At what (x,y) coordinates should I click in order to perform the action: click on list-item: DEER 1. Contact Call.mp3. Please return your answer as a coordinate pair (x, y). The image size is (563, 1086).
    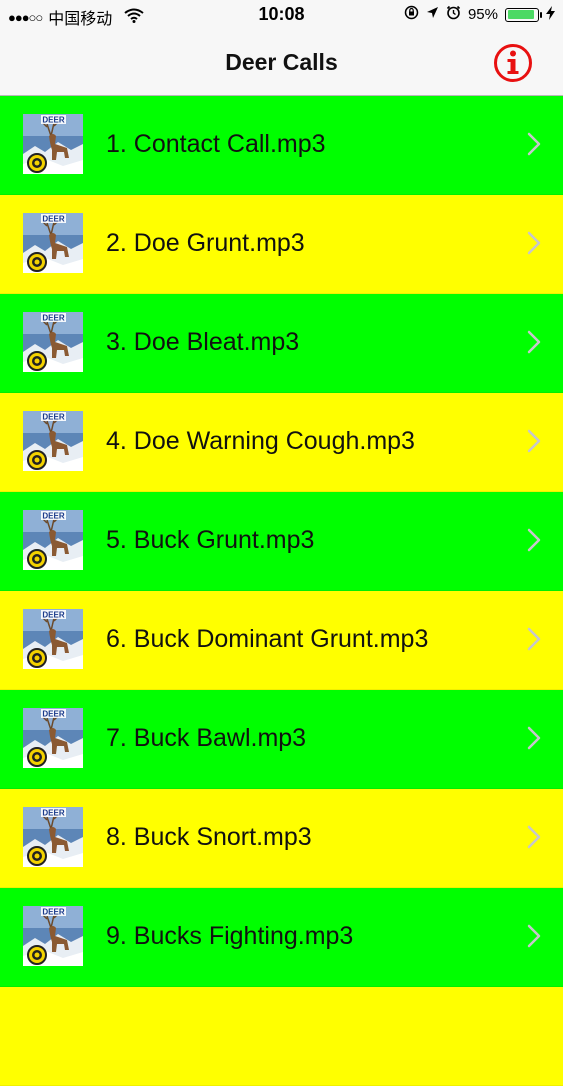
    Looking at the image, I should click on (281, 145).